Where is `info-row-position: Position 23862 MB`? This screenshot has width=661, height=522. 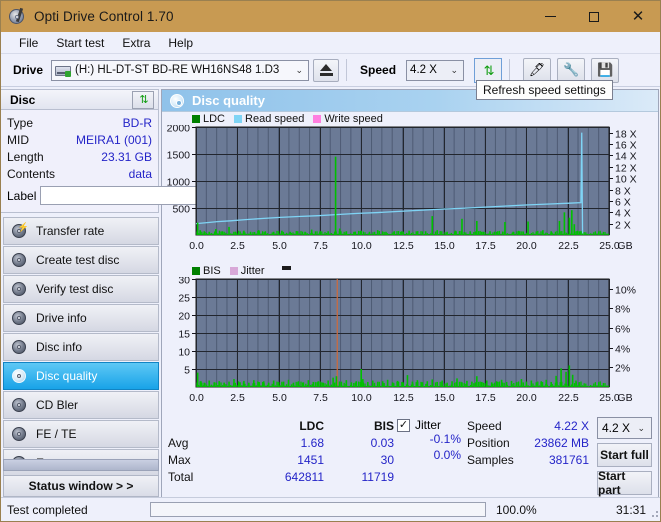 info-row-position: Position 23862 MB is located at coordinates (532, 442).